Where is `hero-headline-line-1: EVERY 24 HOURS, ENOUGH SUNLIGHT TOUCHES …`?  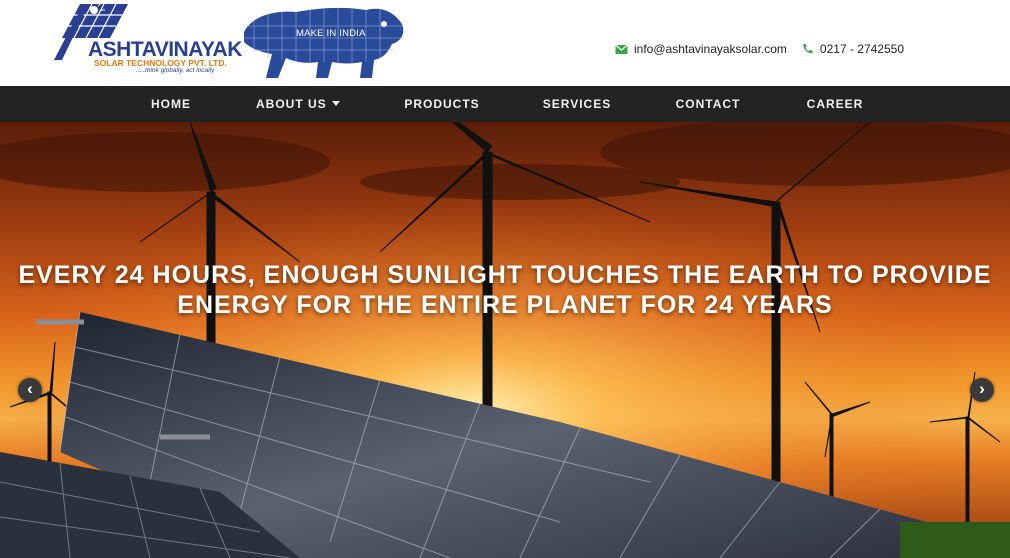 hero-headline-line-1: EVERY 24 HOURS, ENOUGH SUNLIGHT TOUCHES … is located at coordinates (505, 275).